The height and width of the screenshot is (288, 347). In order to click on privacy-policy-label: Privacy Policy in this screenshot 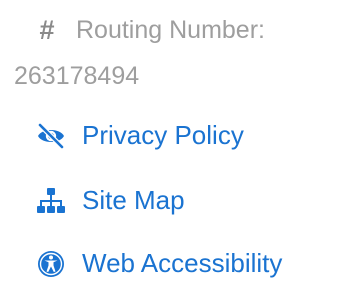, I will do `click(163, 135)`.